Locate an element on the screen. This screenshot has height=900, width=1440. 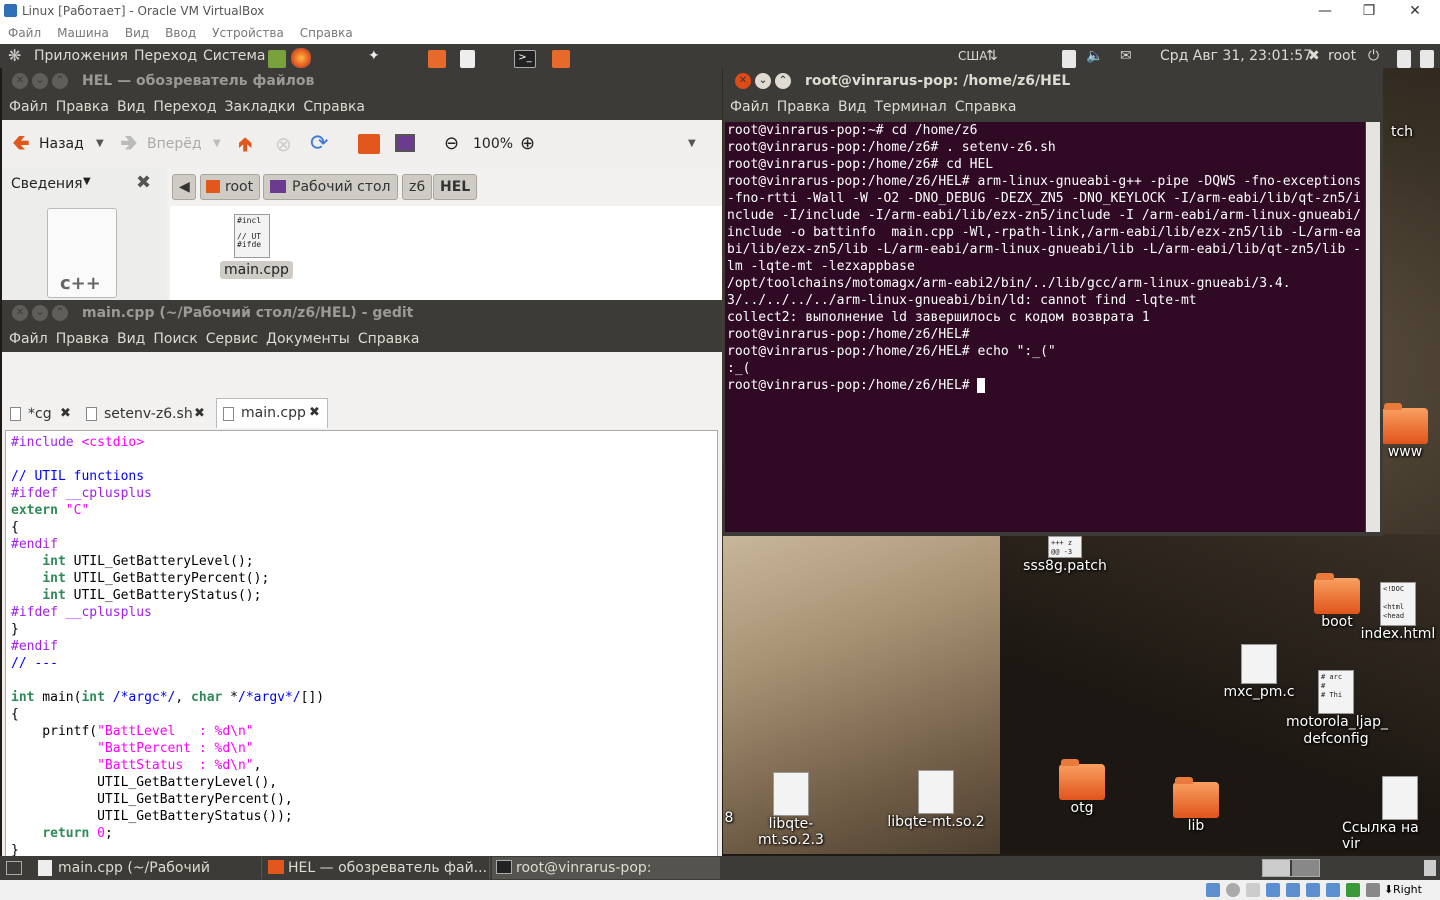
mail-icon: ✉ is located at coordinates (1126, 56).